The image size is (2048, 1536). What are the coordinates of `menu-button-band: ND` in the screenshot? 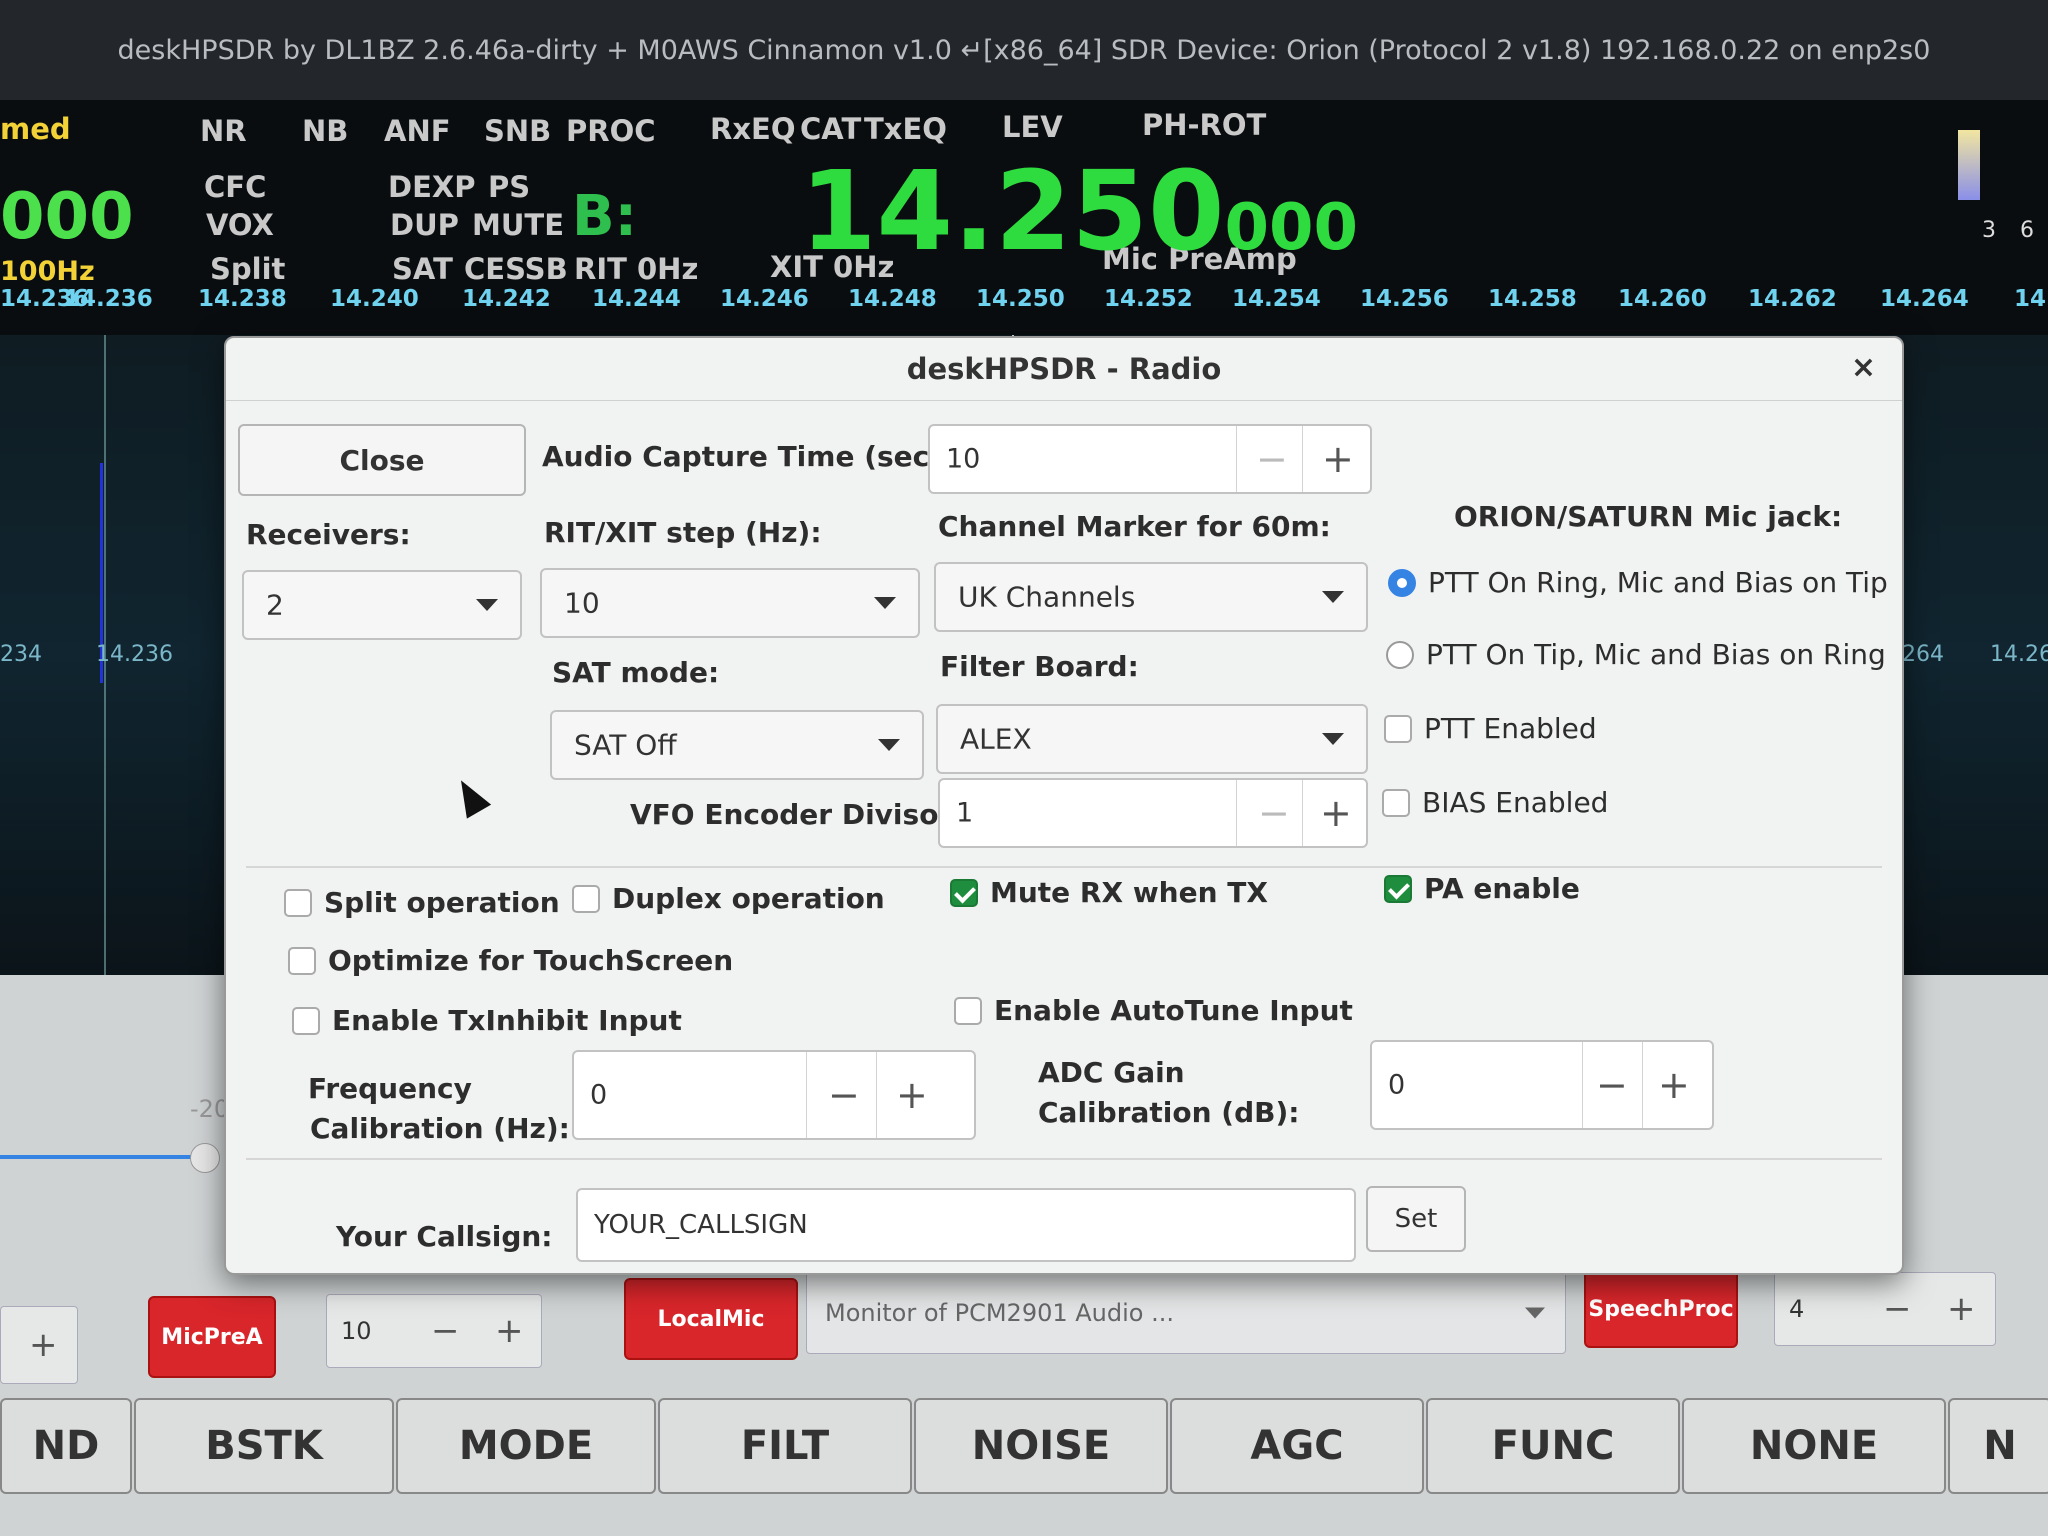 It's located at (66, 1446).